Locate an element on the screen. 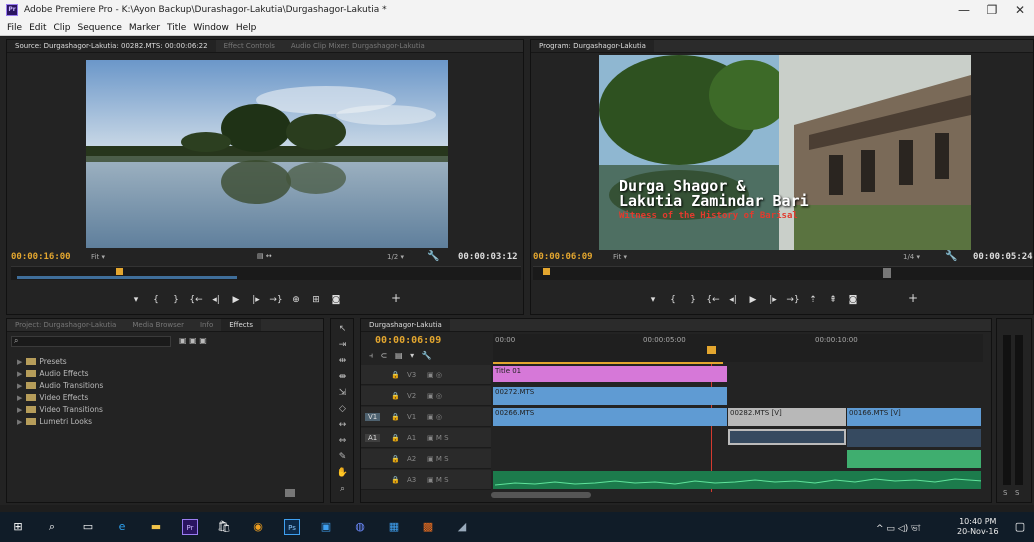 This screenshot has height=542, width=1034. tab-project: Project: Durgashagor-Lakutia is located at coordinates (65, 325).